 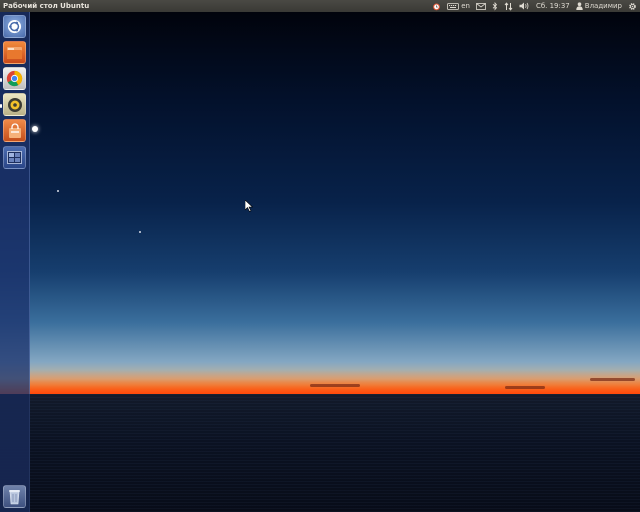 I want to click on chrome-icon, so click(x=14, y=78).